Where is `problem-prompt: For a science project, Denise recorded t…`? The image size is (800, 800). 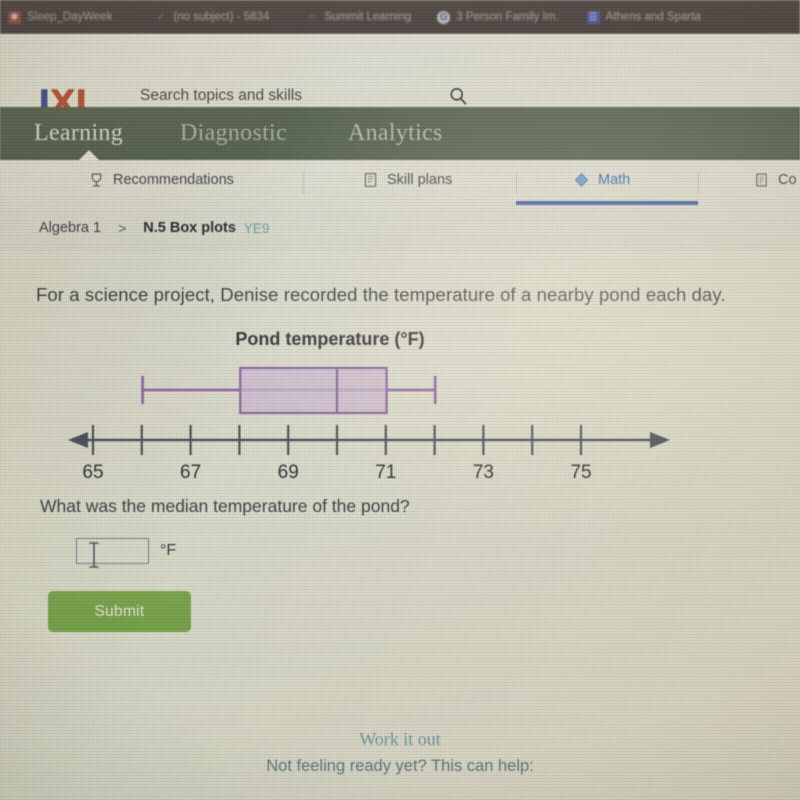 problem-prompt: For a science project, Denise recorded t… is located at coordinates (381, 294).